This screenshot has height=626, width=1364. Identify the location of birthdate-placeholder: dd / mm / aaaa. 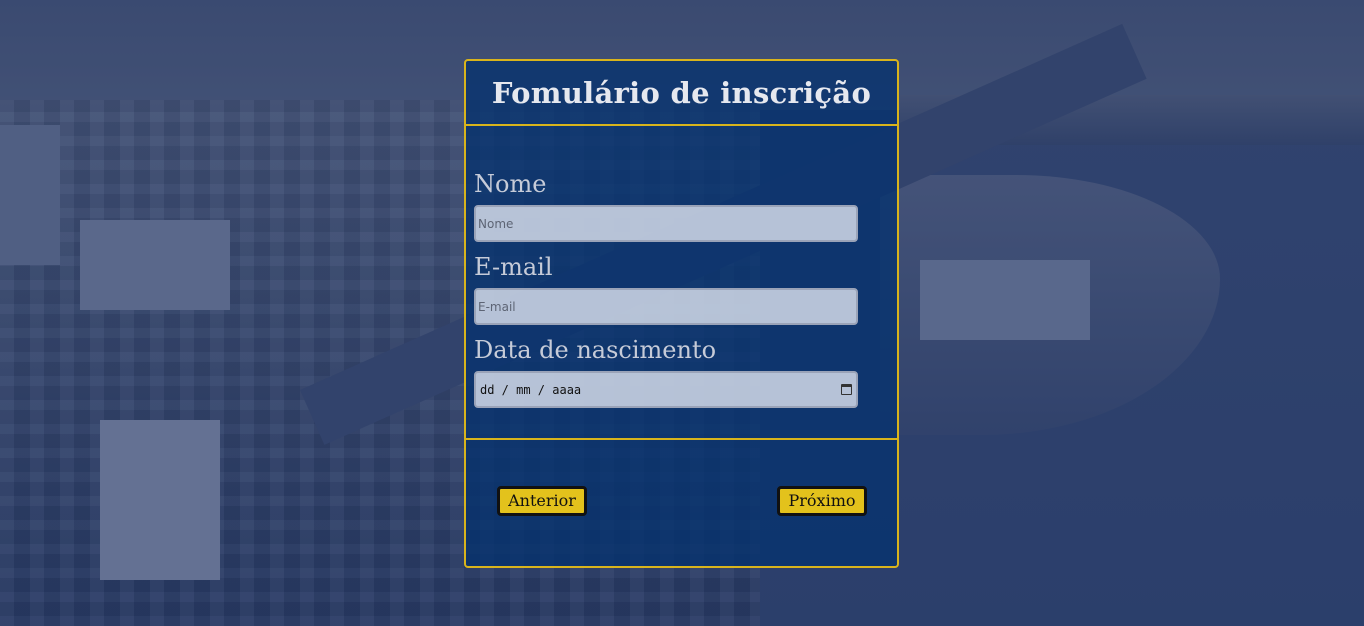
(531, 389).